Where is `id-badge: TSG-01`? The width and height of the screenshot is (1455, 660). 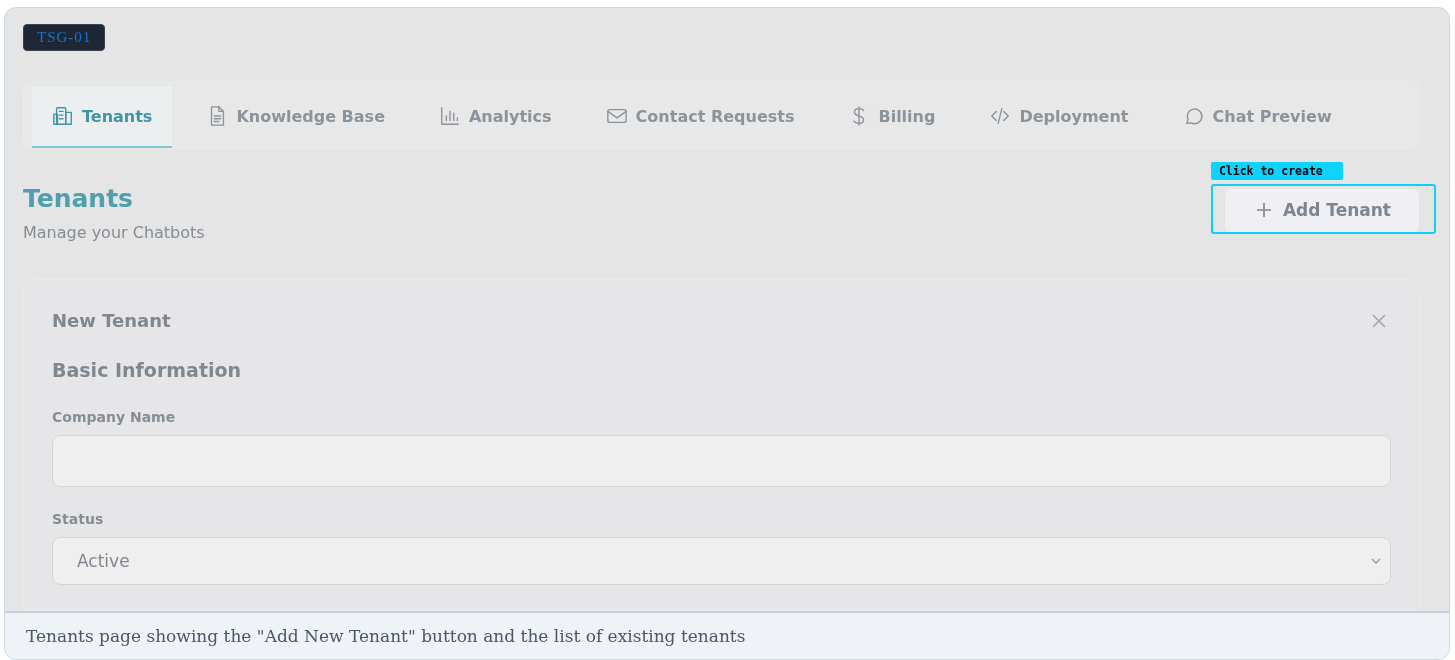
id-badge: TSG-01 is located at coordinates (64, 37).